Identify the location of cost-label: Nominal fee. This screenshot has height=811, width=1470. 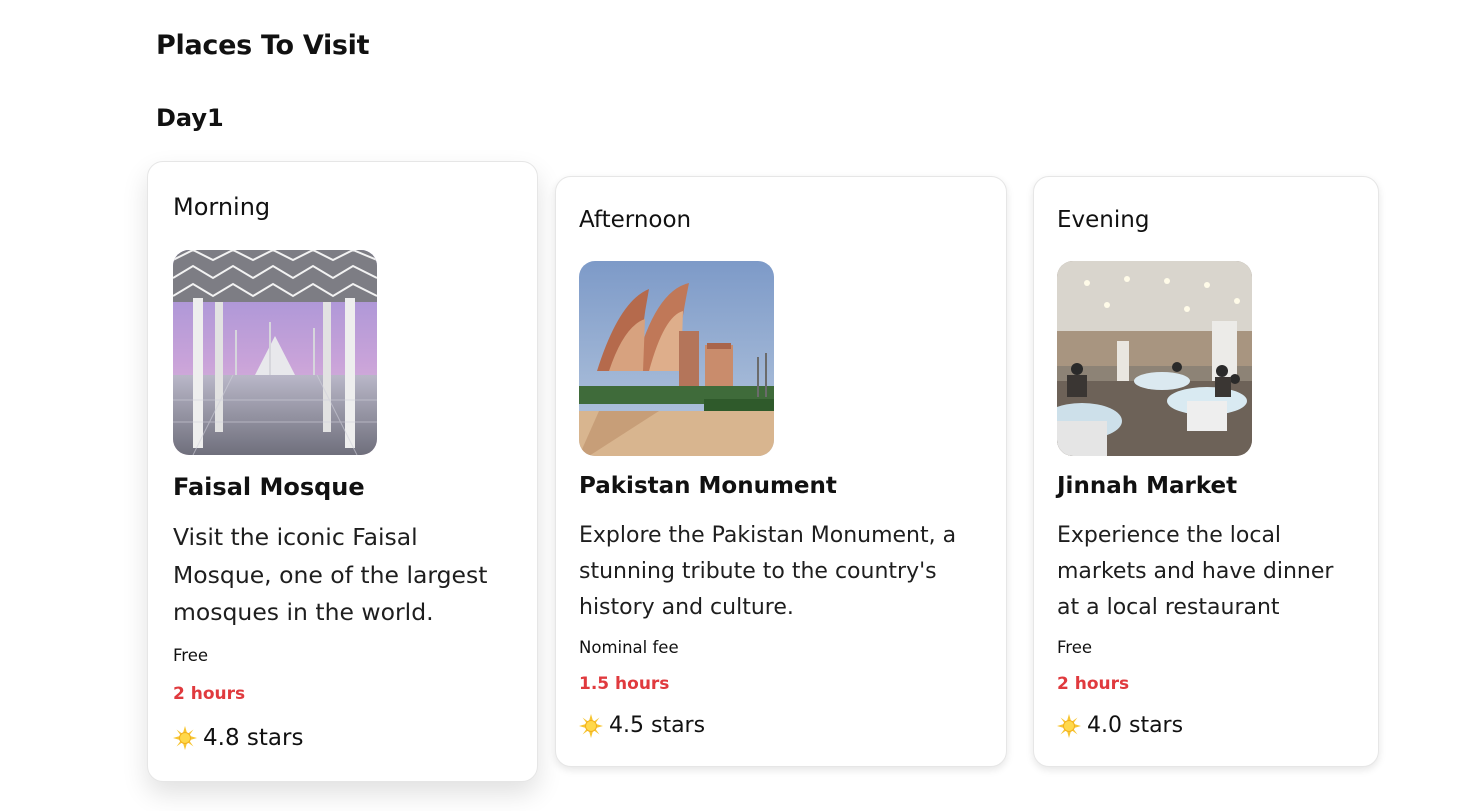
(629, 647).